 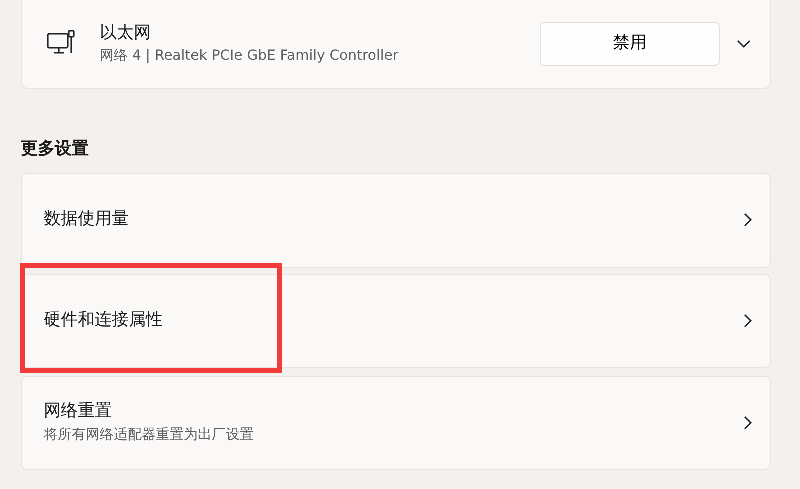 What do you see at coordinates (104, 320) in the screenshot?
I see `item-title: 硬件和连接属性` at bounding box center [104, 320].